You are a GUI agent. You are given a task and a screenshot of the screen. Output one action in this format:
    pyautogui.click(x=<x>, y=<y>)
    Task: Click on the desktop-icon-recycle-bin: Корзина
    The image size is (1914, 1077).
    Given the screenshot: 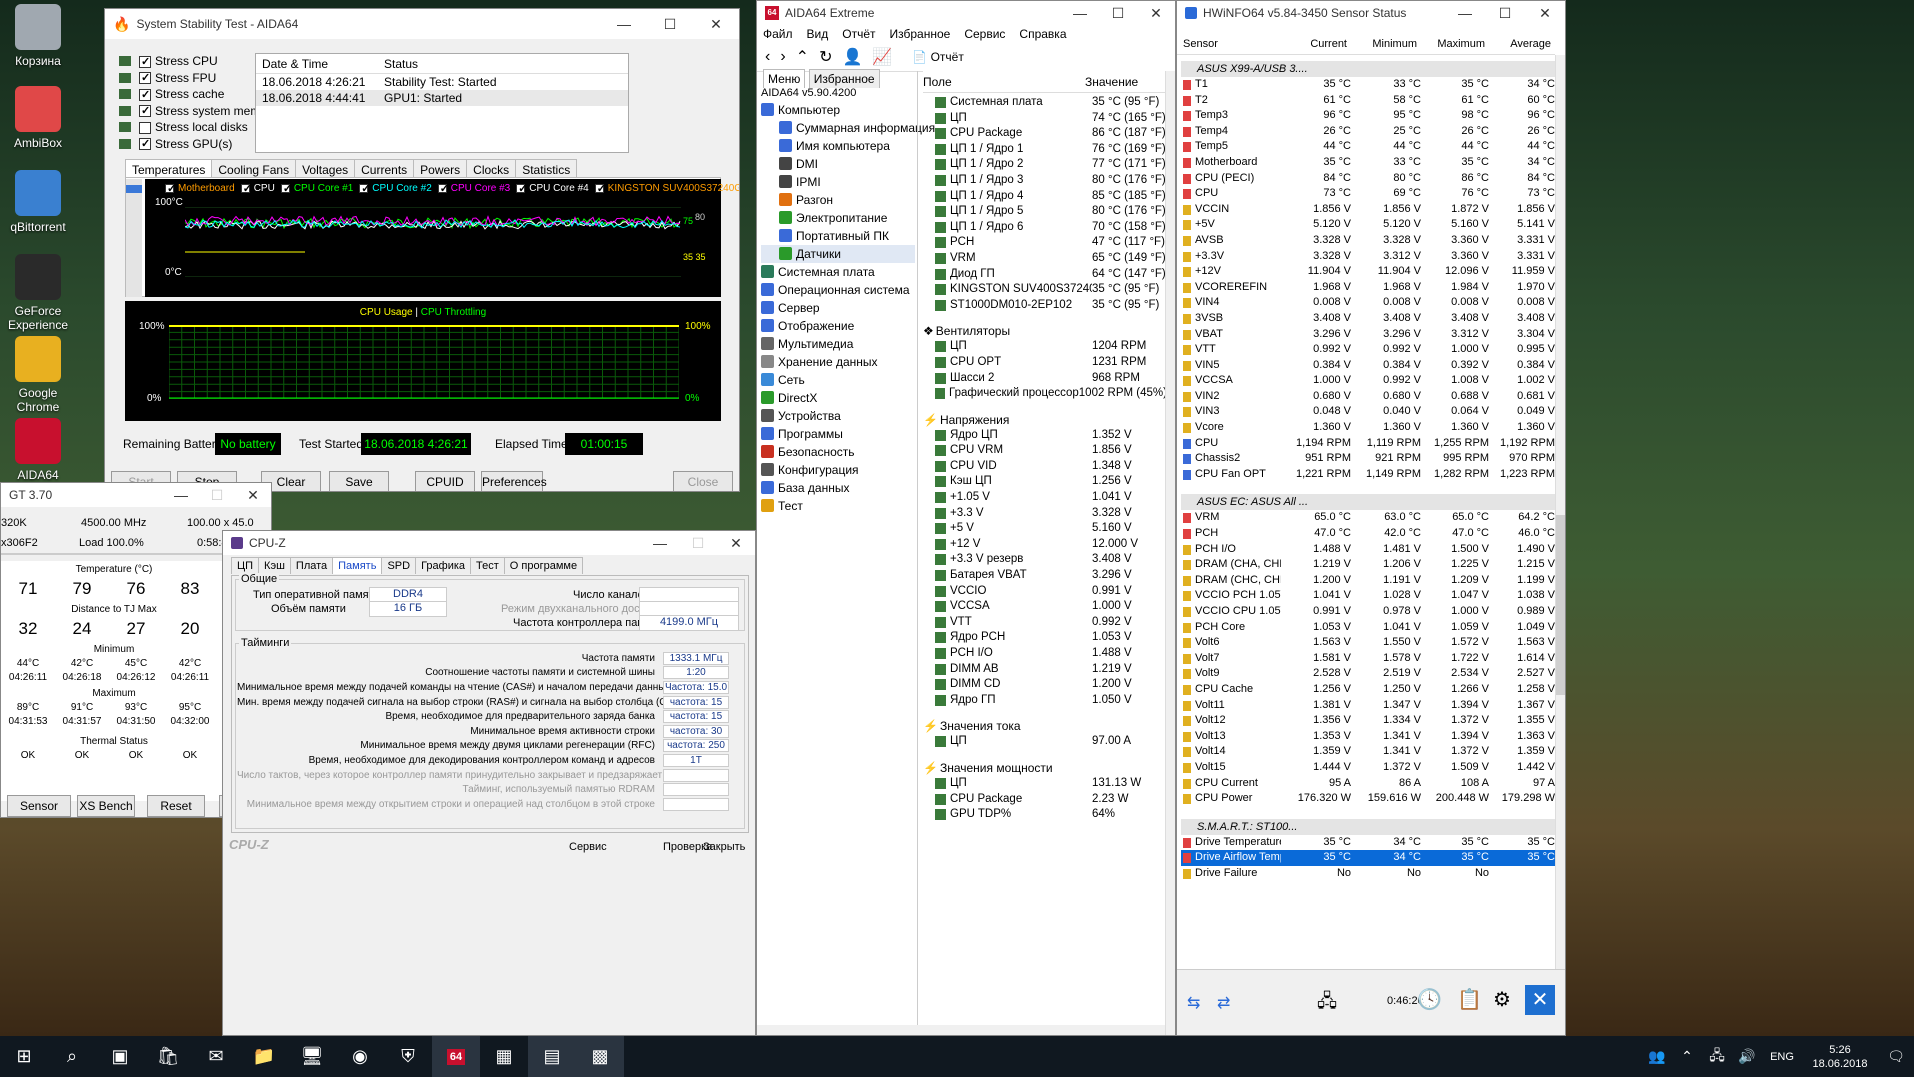 What is the action you would take?
    pyautogui.click(x=38, y=36)
    